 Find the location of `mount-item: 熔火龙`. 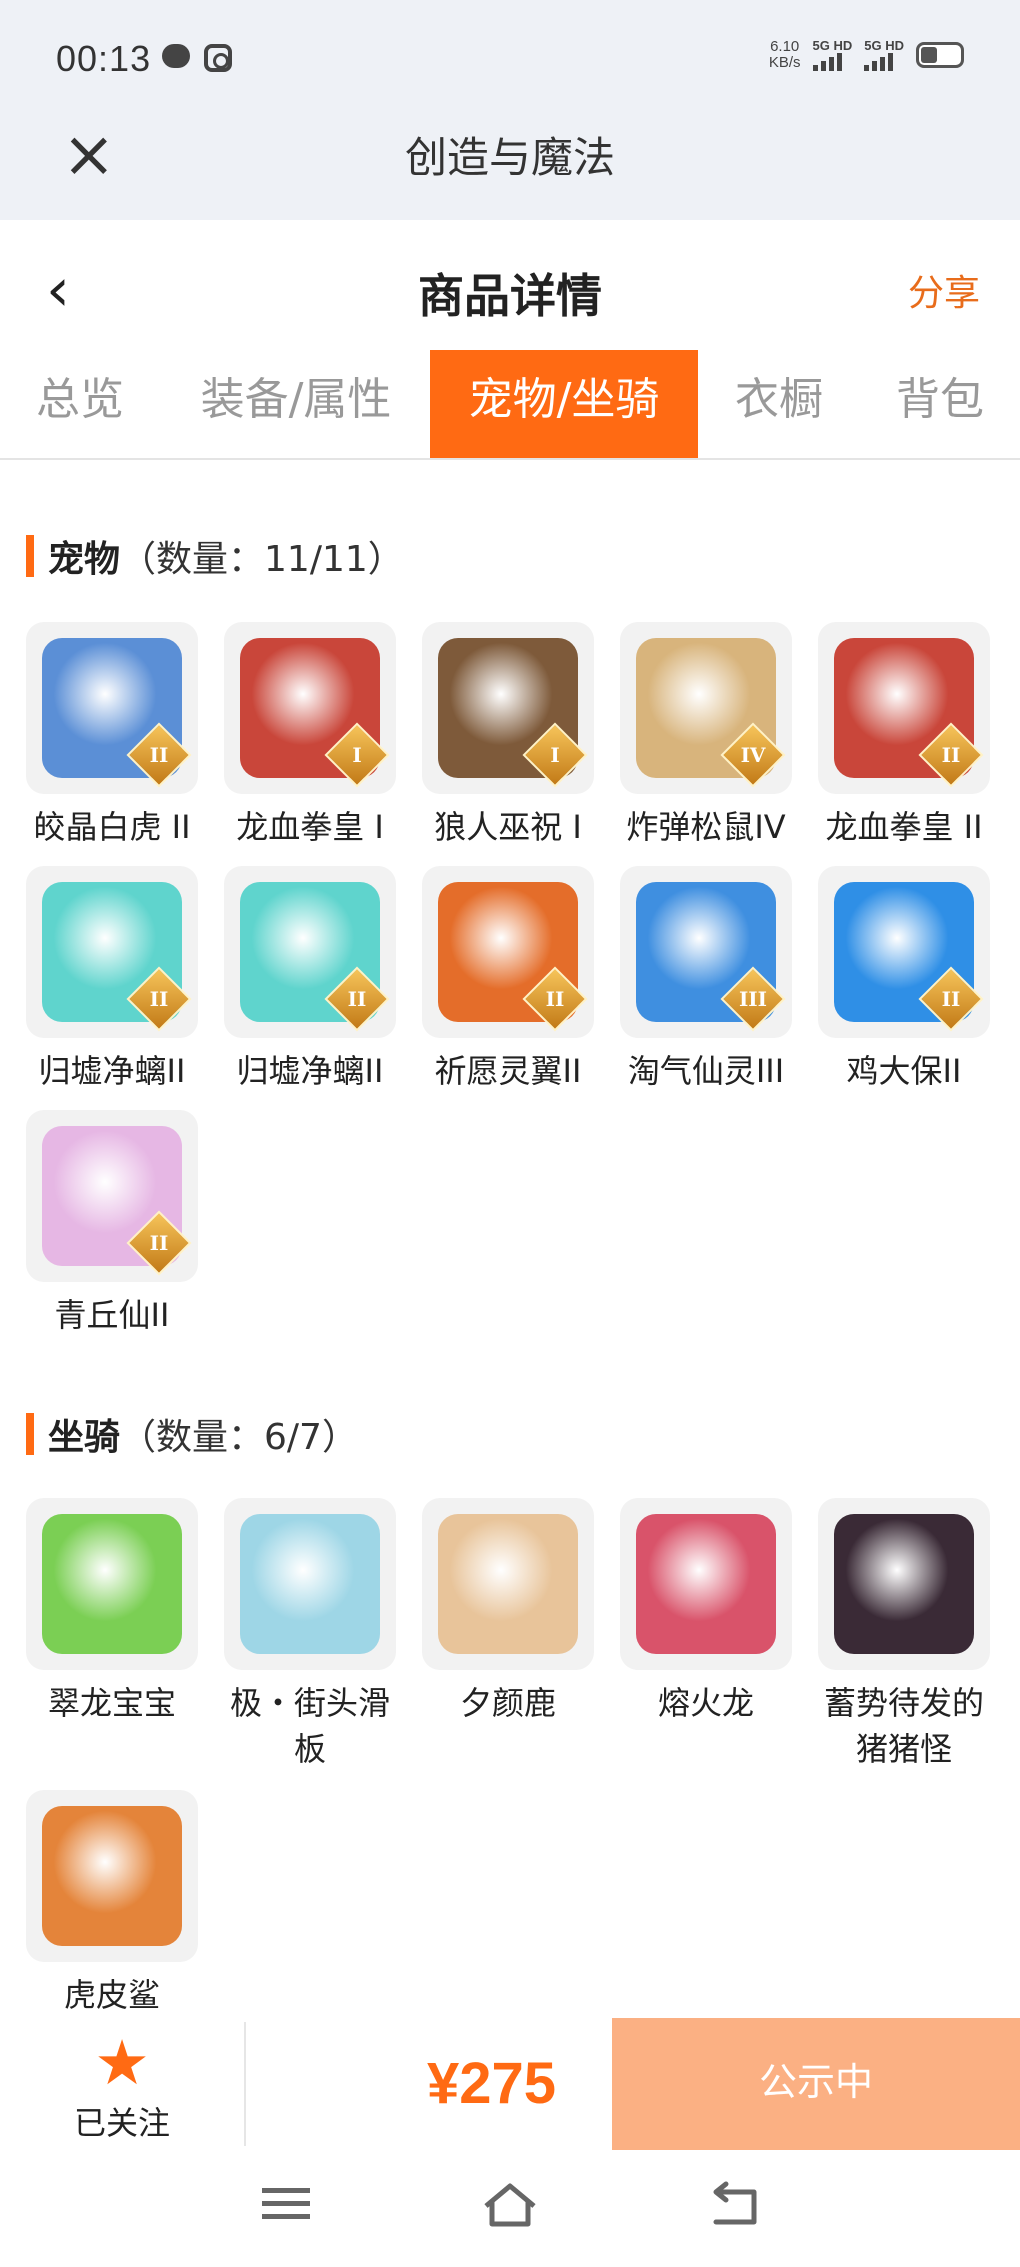

mount-item: 熔火龙 is located at coordinates (706, 1612).